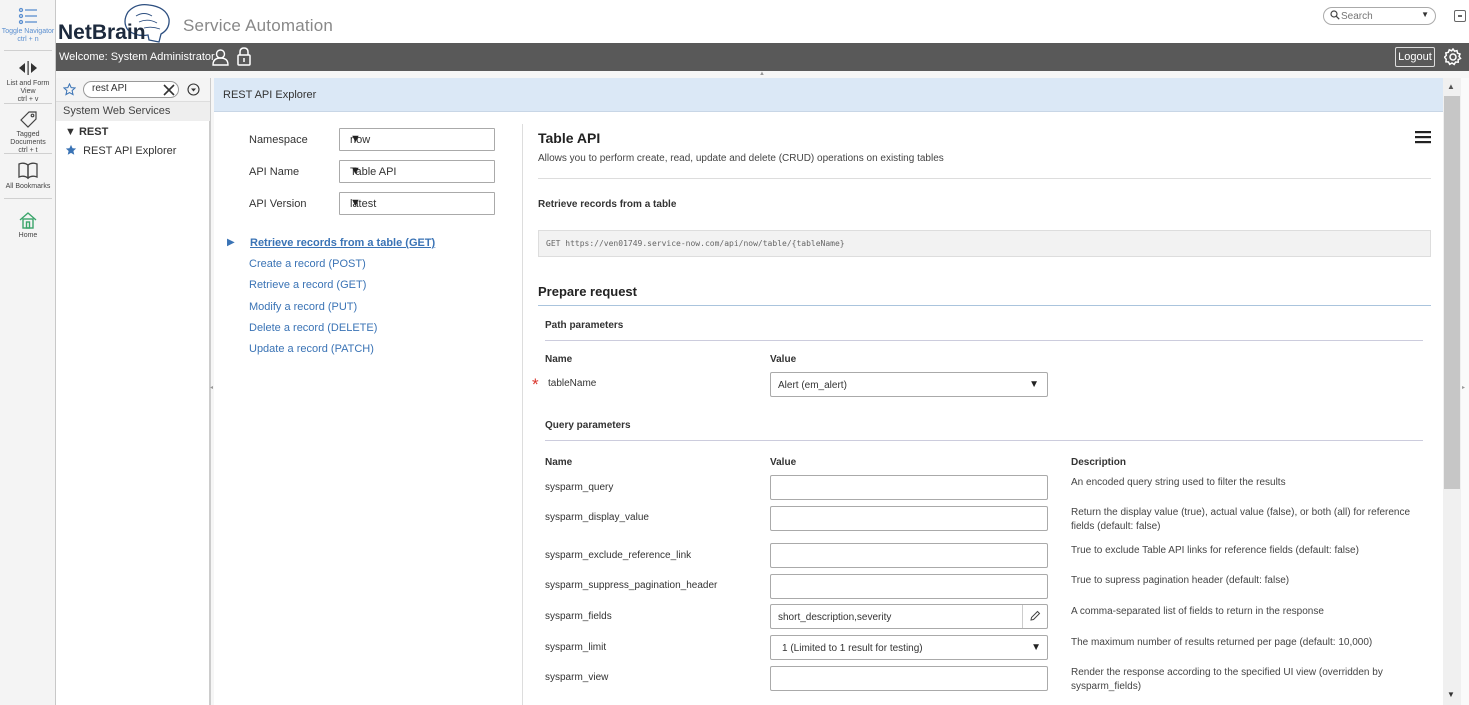 This screenshot has height=705, width=1469. I want to click on welcome-text: Welcome: System Administrator, so click(137, 57).